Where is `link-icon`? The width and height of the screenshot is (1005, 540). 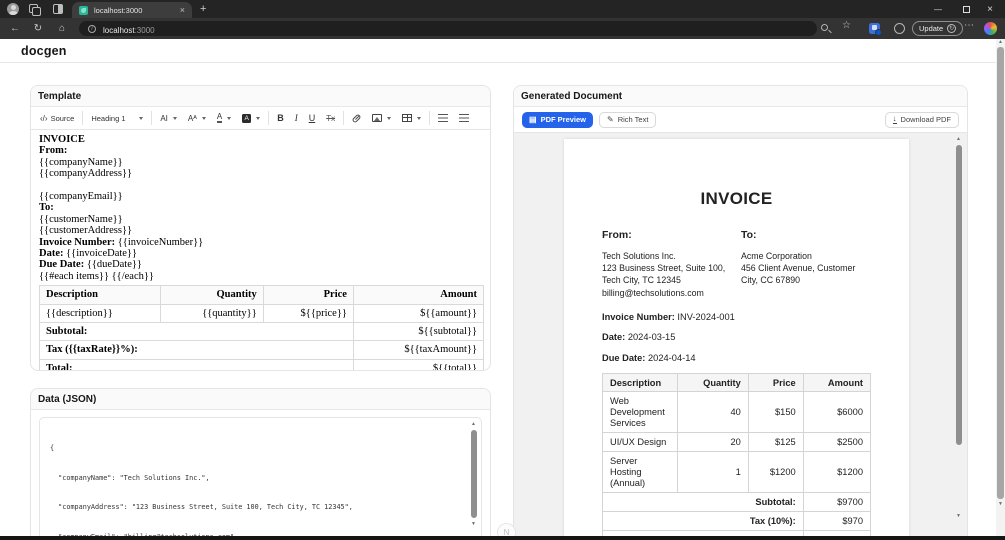 link-icon is located at coordinates (356, 118).